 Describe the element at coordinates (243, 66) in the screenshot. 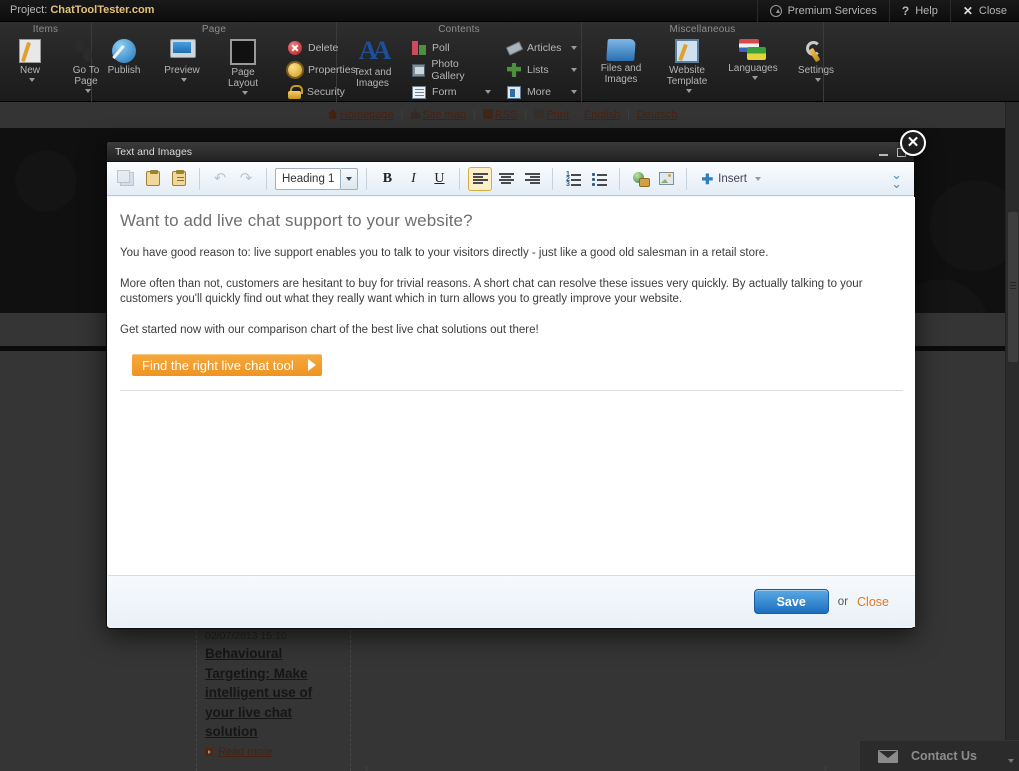

I see `ribbon-button-page-layout: Page Layout` at that location.